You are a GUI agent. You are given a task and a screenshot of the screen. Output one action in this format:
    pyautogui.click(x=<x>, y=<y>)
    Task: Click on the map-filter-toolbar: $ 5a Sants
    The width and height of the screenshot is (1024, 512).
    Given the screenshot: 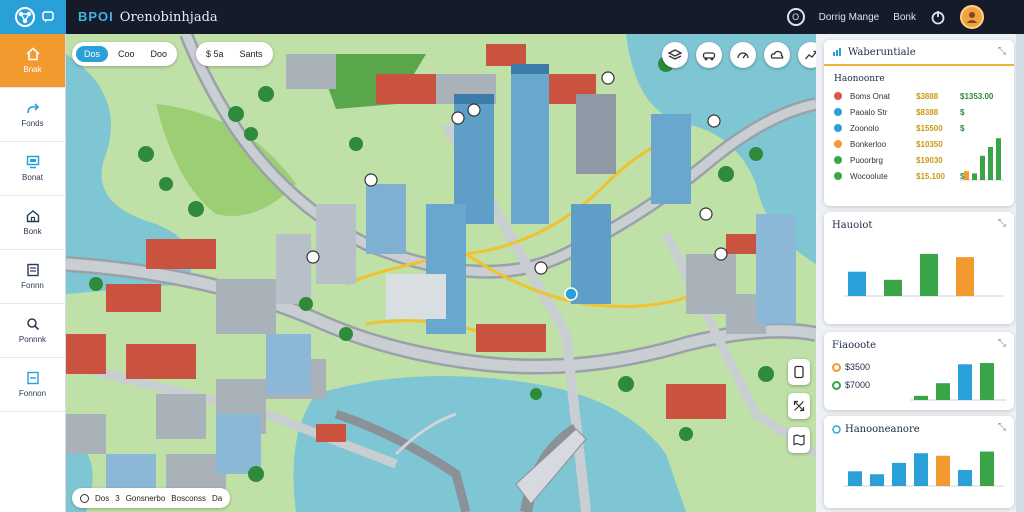 What is the action you would take?
    pyautogui.click(x=234, y=54)
    